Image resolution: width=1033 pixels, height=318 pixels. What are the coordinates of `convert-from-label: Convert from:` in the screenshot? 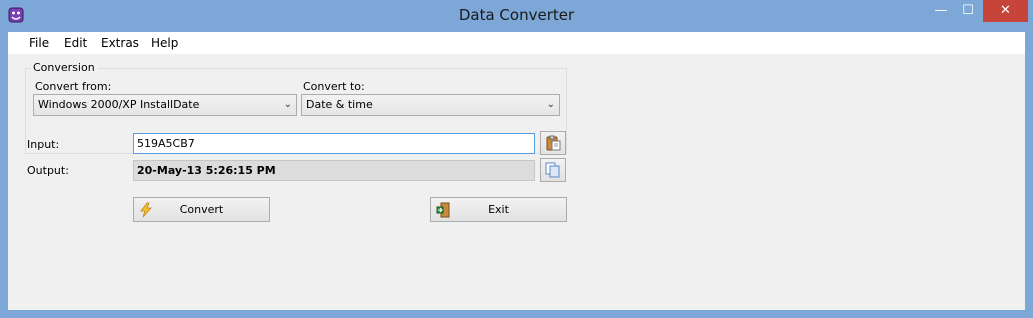 It's located at (73, 86).